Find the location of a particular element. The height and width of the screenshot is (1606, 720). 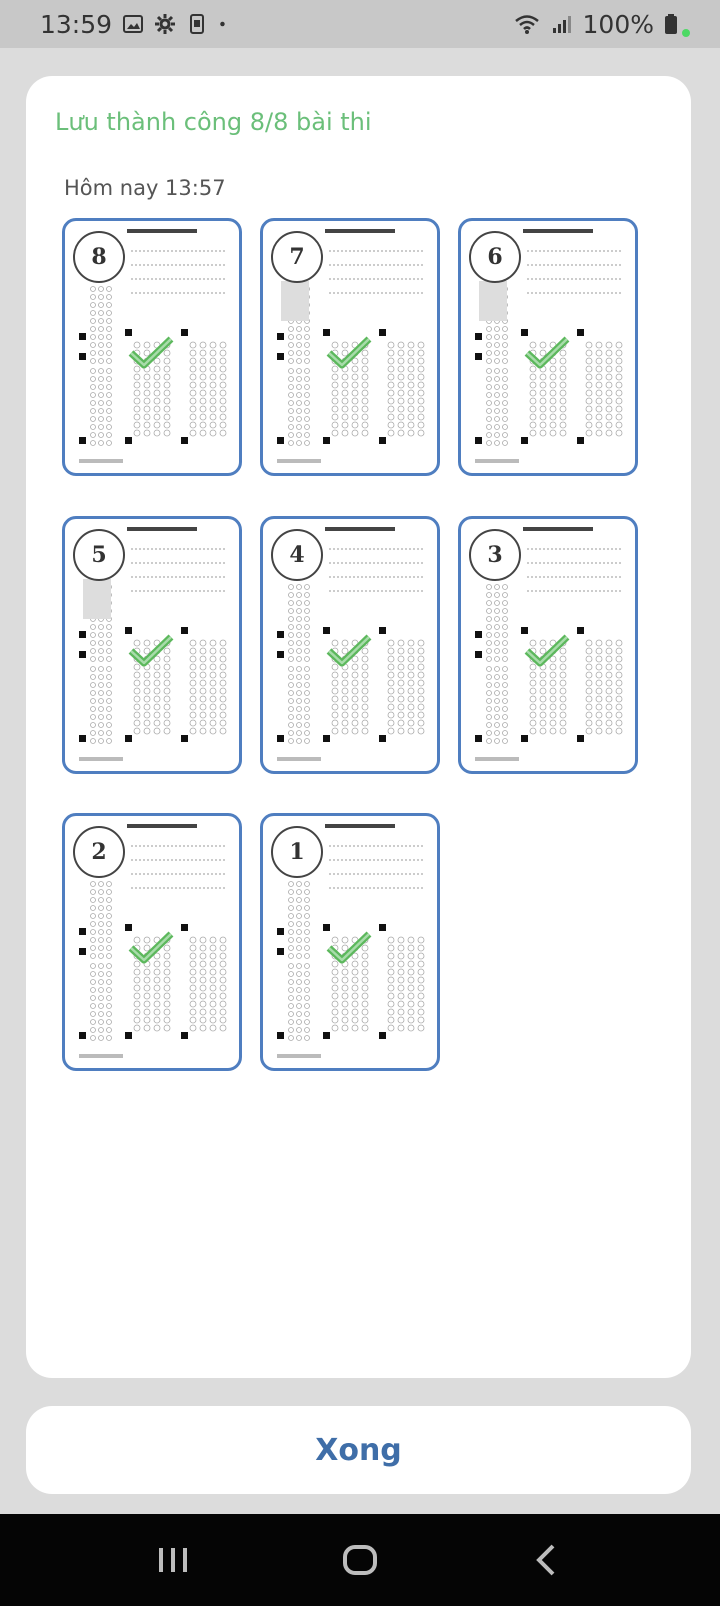

sheet-thumbnail: 6 is located at coordinates (548, 347).